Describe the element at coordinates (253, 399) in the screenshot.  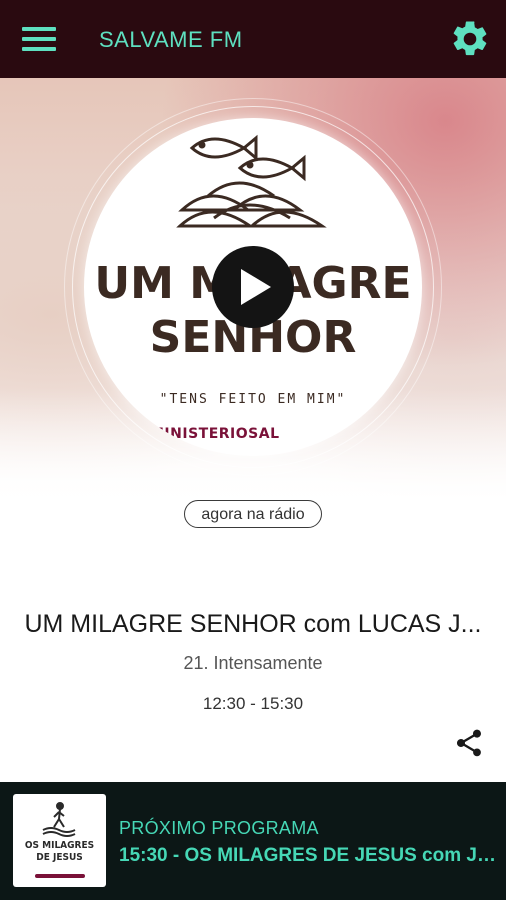
I see `cover-subtitle: "TENS FEITO EM MIM"` at that location.